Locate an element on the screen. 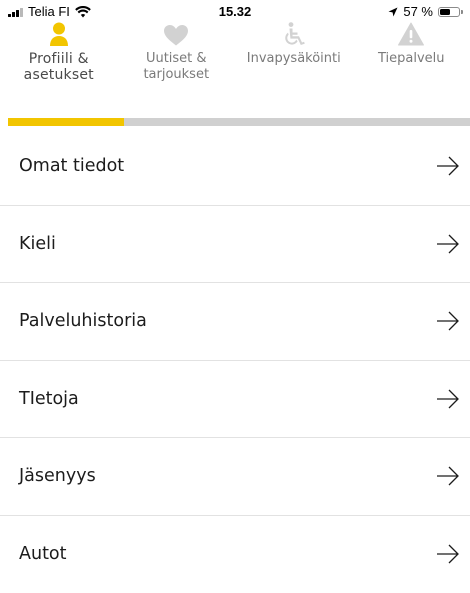  tab-label: Invapysäköinti is located at coordinates (294, 59).